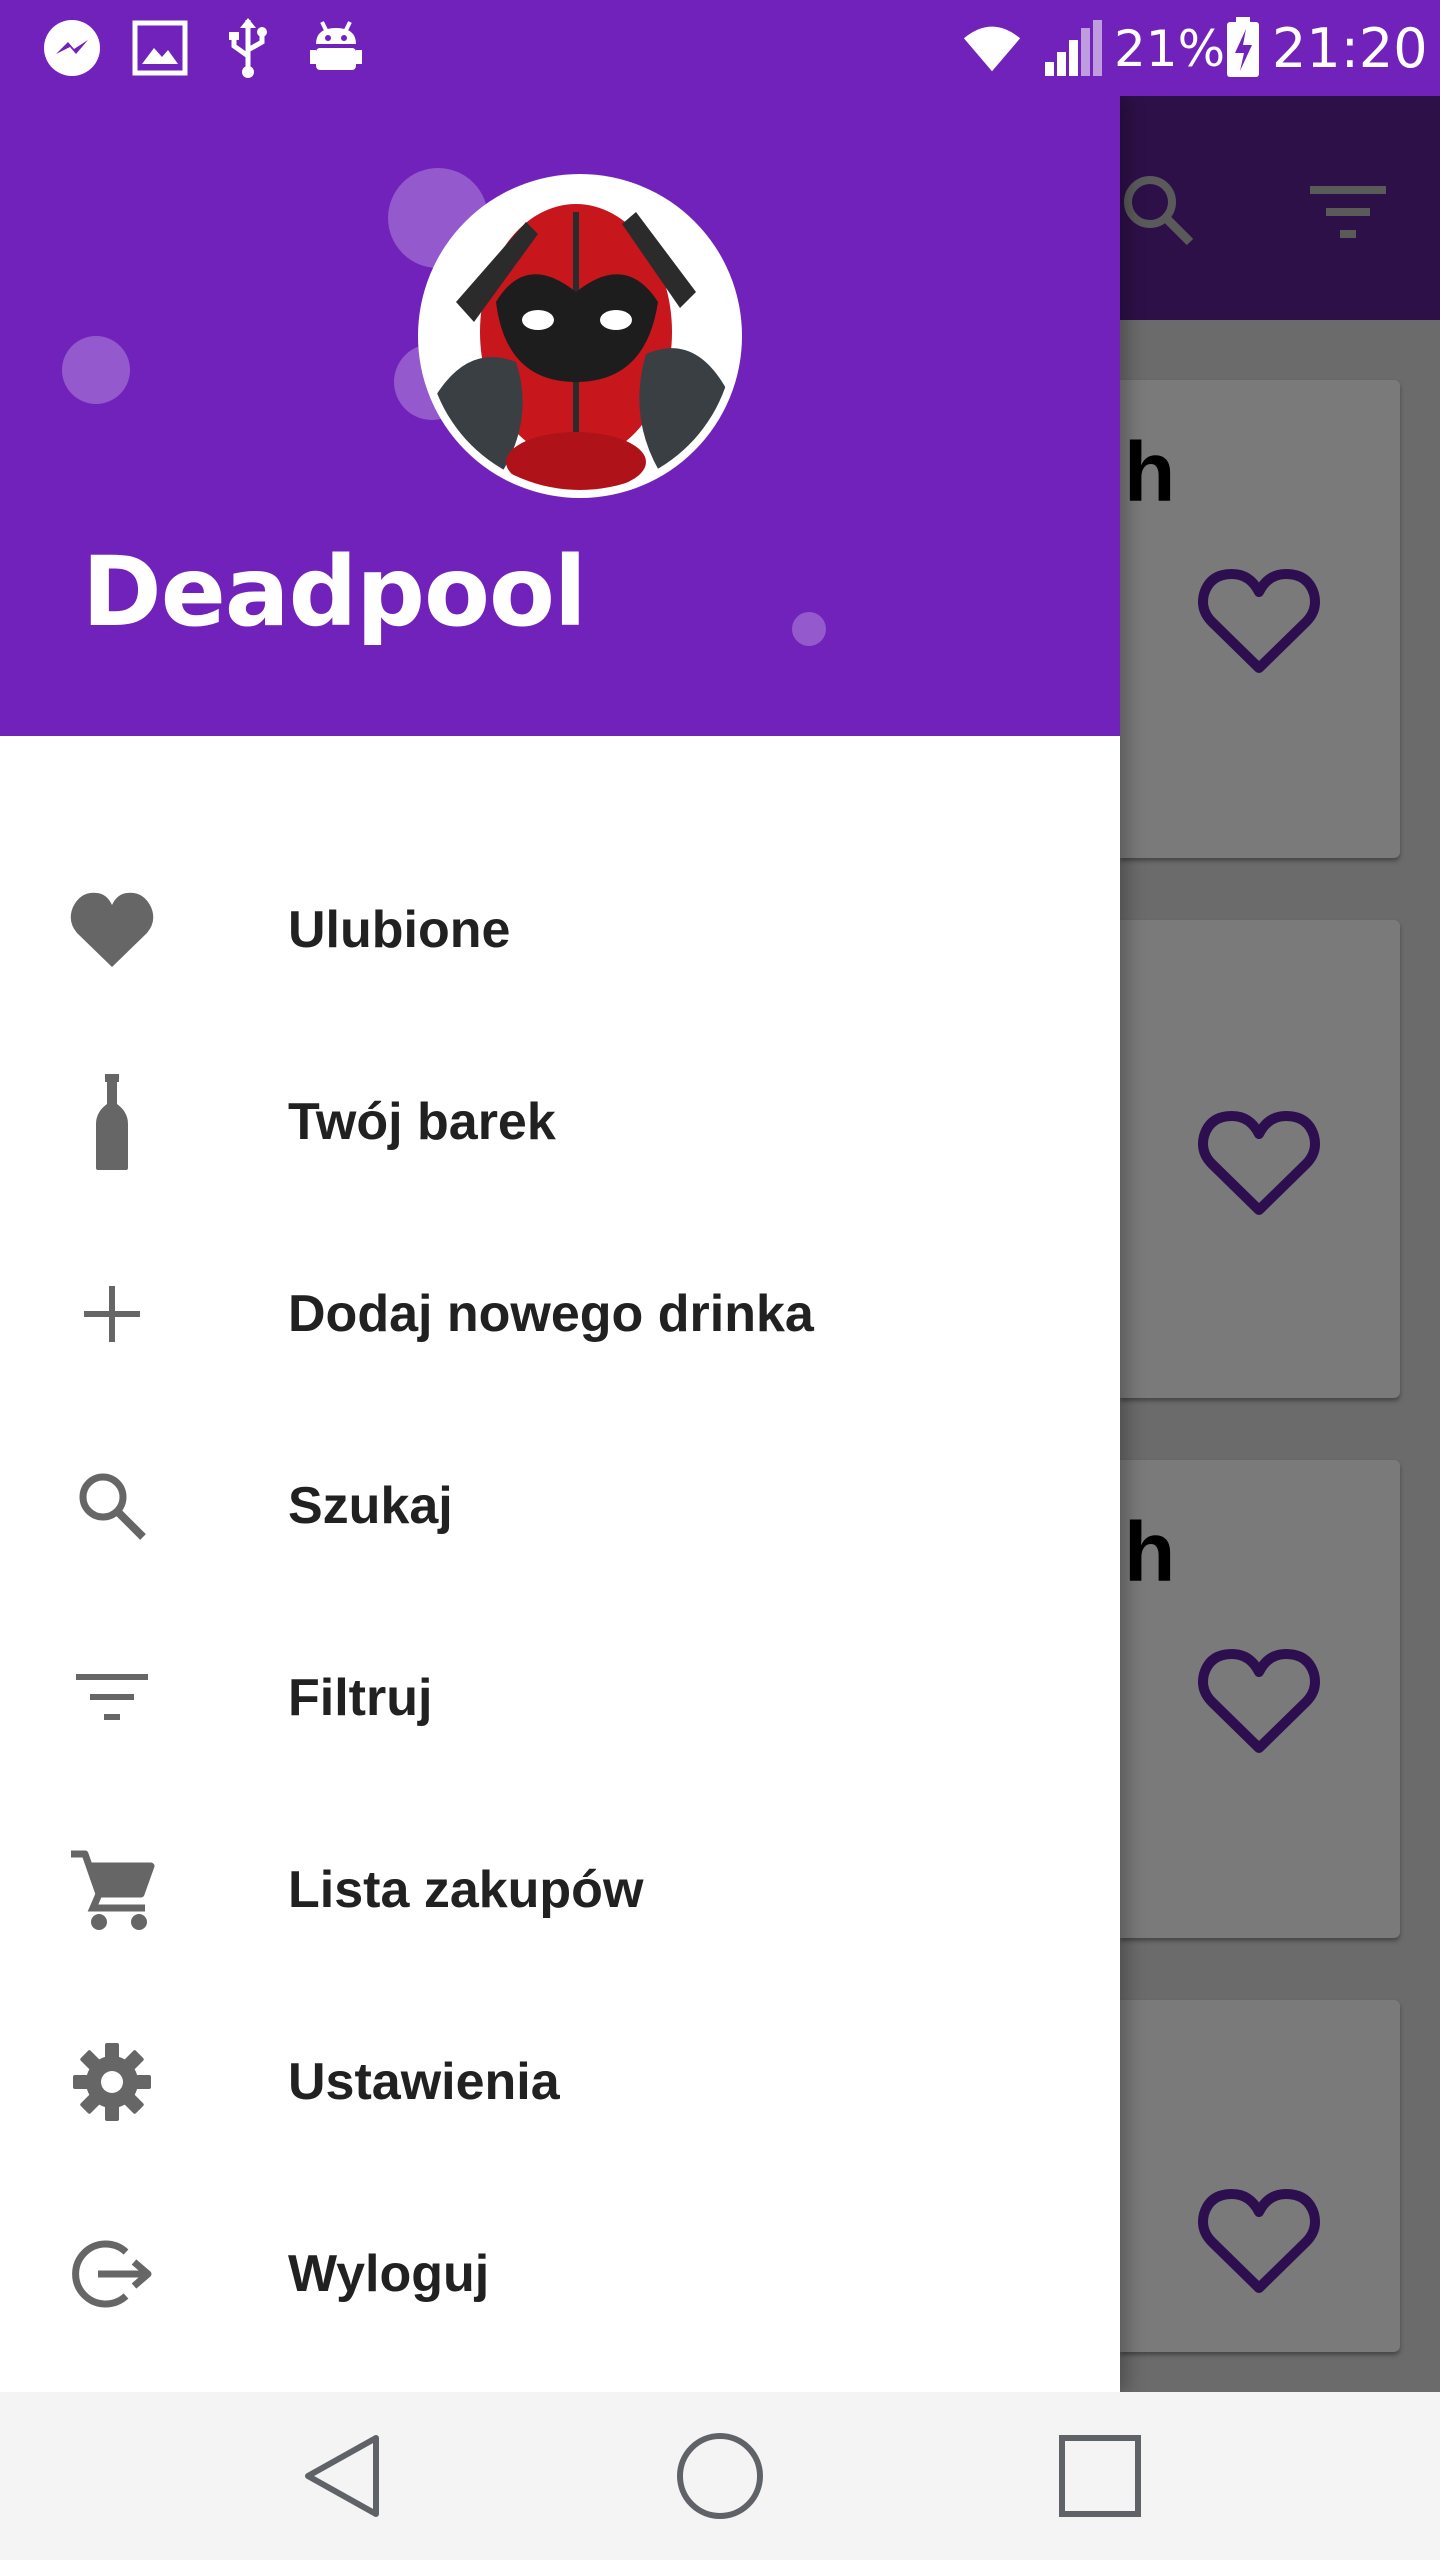 The width and height of the screenshot is (1440, 2560). Describe the element at coordinates (336, 48) in the screenshot. I see `android-debug-icon` at that location.